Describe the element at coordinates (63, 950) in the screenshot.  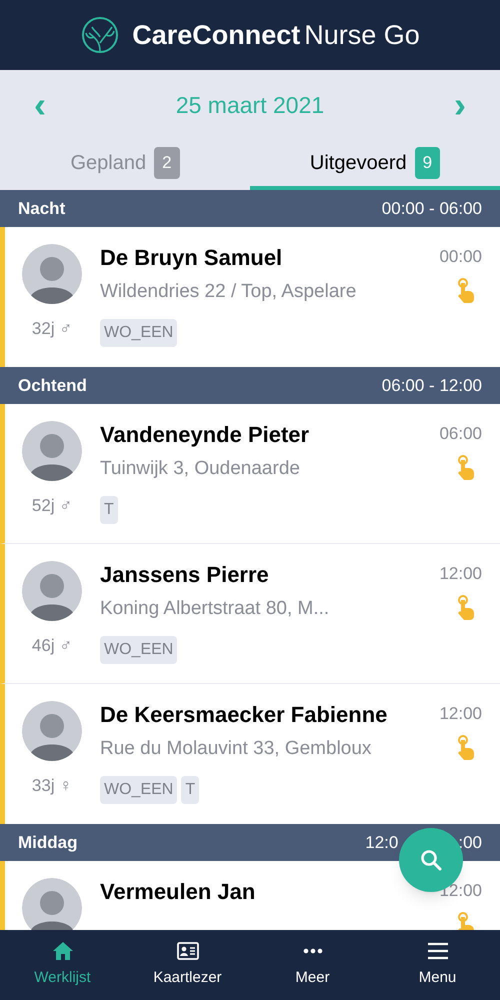
I see `home-icon` at that location.